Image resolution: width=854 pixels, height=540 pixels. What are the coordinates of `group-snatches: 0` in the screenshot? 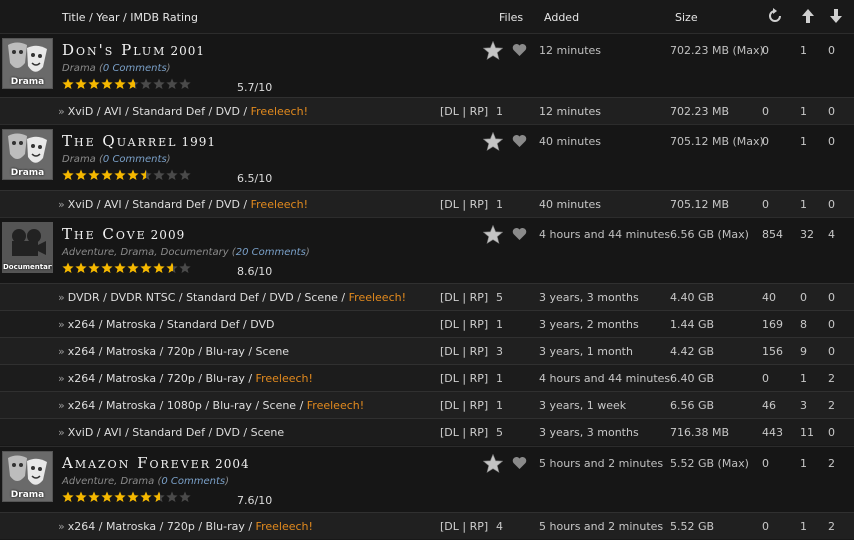 It's located at (765, 141).